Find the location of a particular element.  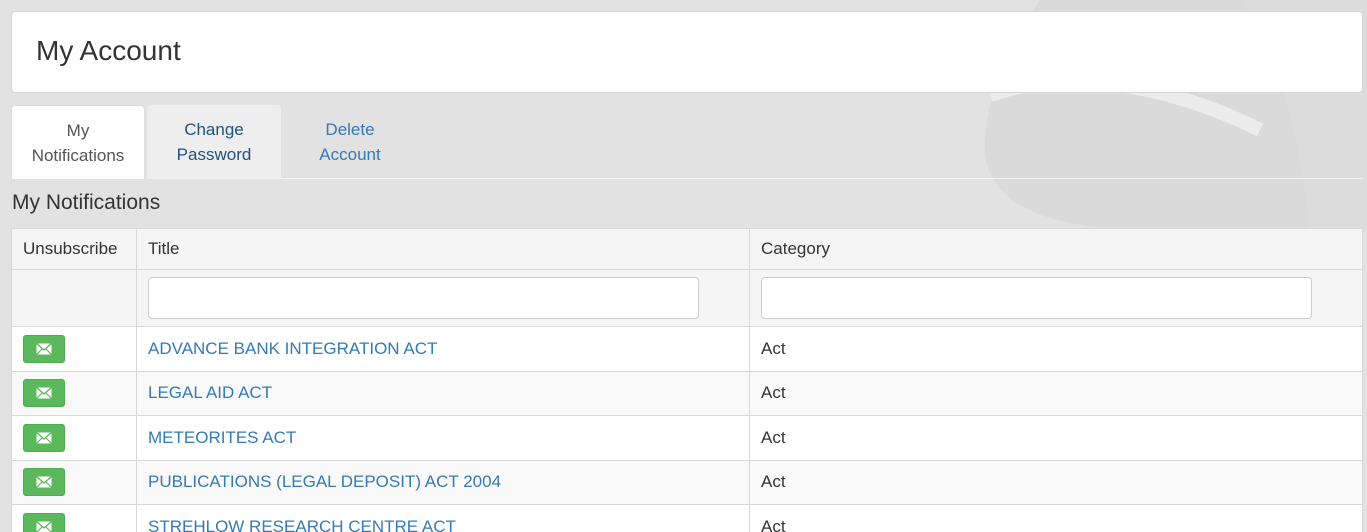

tab-label: My Notifications is located at coordinates (78, 143).